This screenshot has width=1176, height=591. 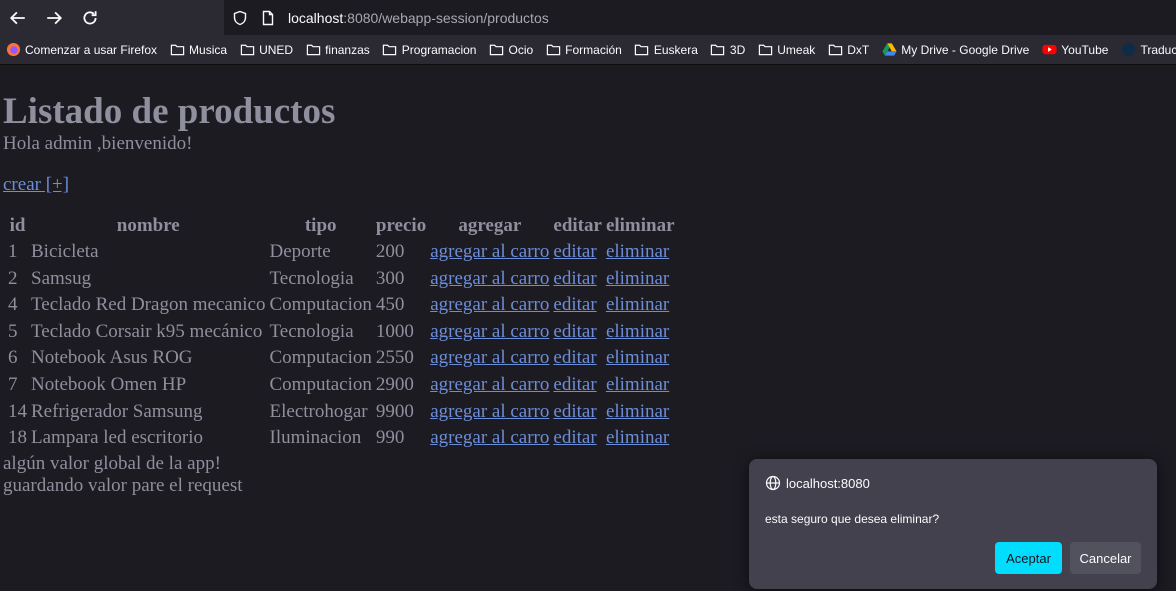 I want to click on header-id: id, so click(x=17, y=225).